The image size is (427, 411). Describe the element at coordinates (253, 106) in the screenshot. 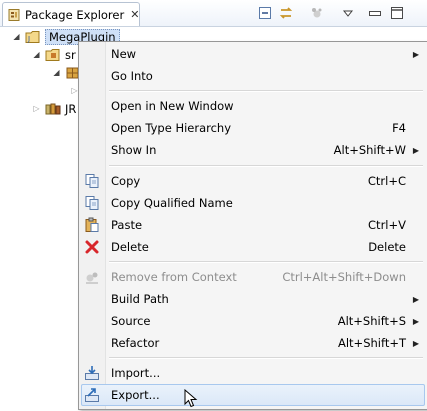

I see `menu-item-open-in-new-window: Open in New Window` at that location.